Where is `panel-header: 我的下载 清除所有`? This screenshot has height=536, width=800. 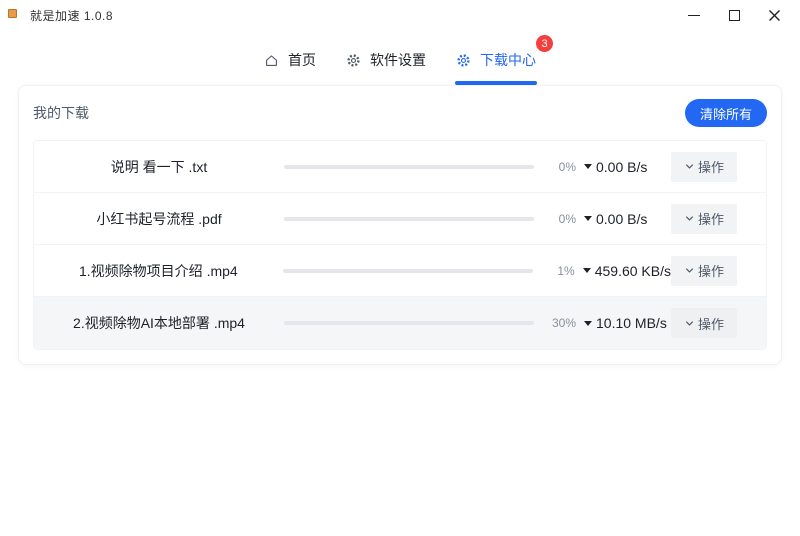 panel-header: 我的下载 清除所有 is located at coordinates (400, 113).